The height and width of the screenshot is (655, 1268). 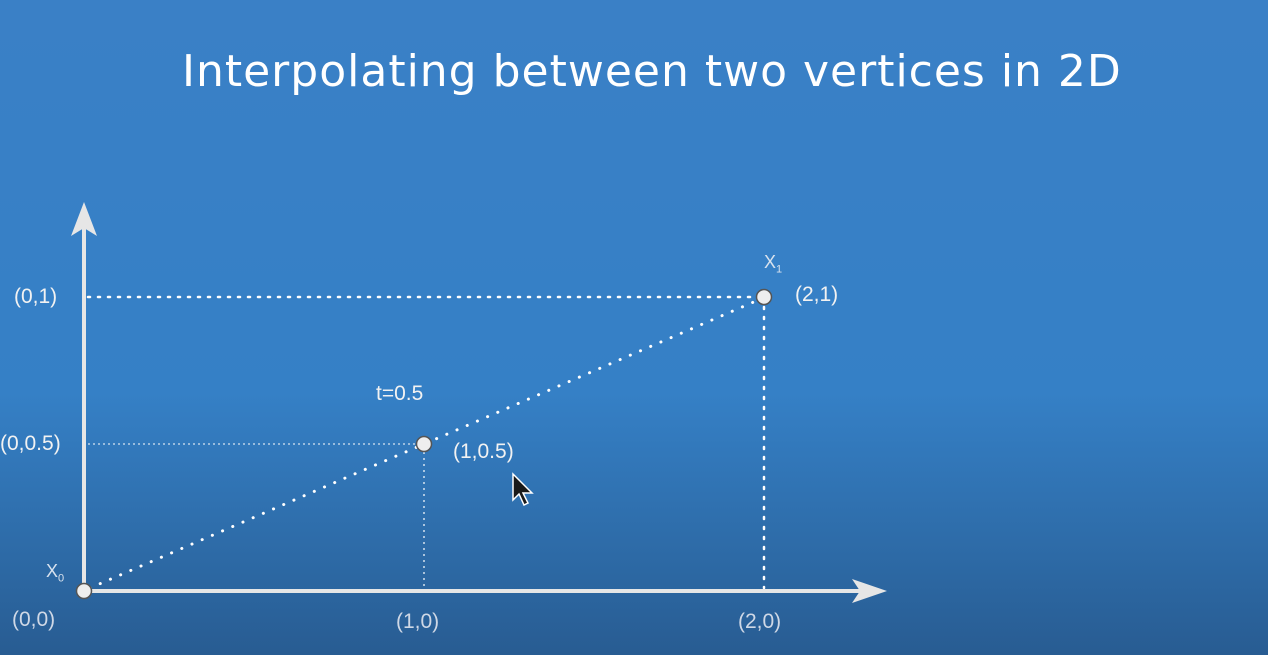 I want to click on x-tick-label-1: (1,0), so click(x=418, y=621).